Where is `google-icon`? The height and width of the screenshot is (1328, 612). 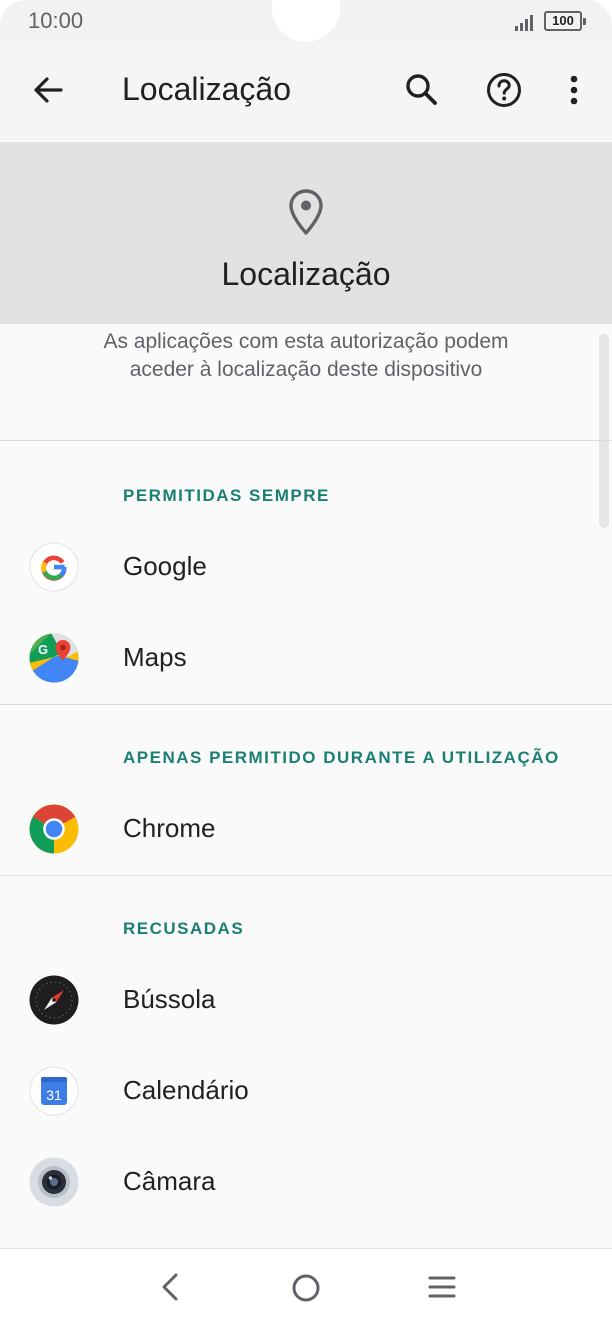 google-icon is located at coordinates (54, 567).